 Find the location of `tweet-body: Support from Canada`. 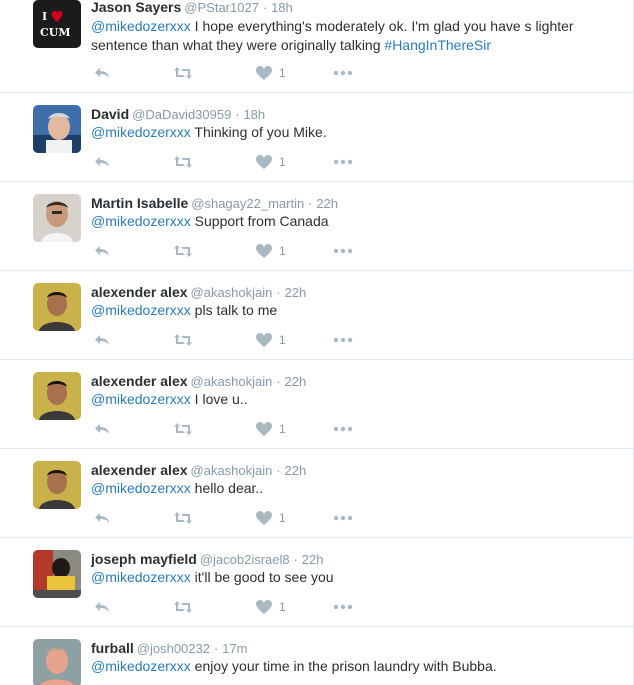

tweet-body: Support from Canada is located at coordinates (259, 221).